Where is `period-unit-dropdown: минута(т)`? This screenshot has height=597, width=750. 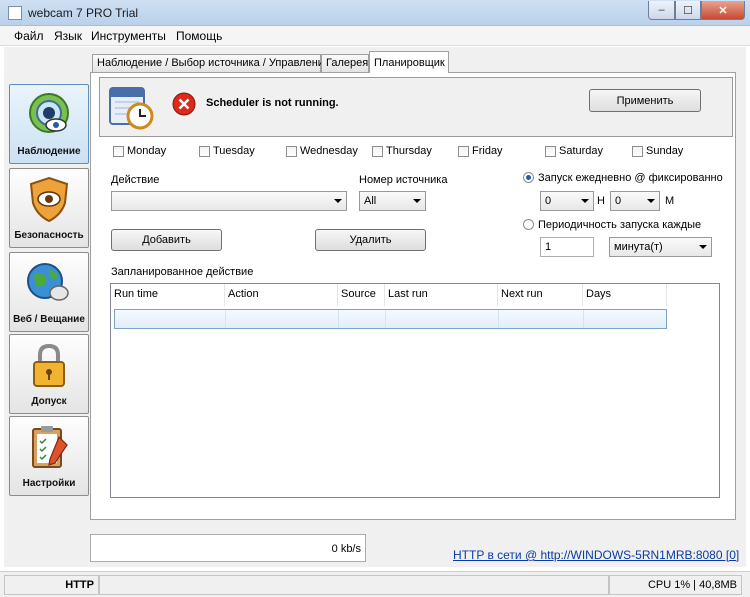 period-unit-dropdown: минута(т) is located at coordinates (660, 247).